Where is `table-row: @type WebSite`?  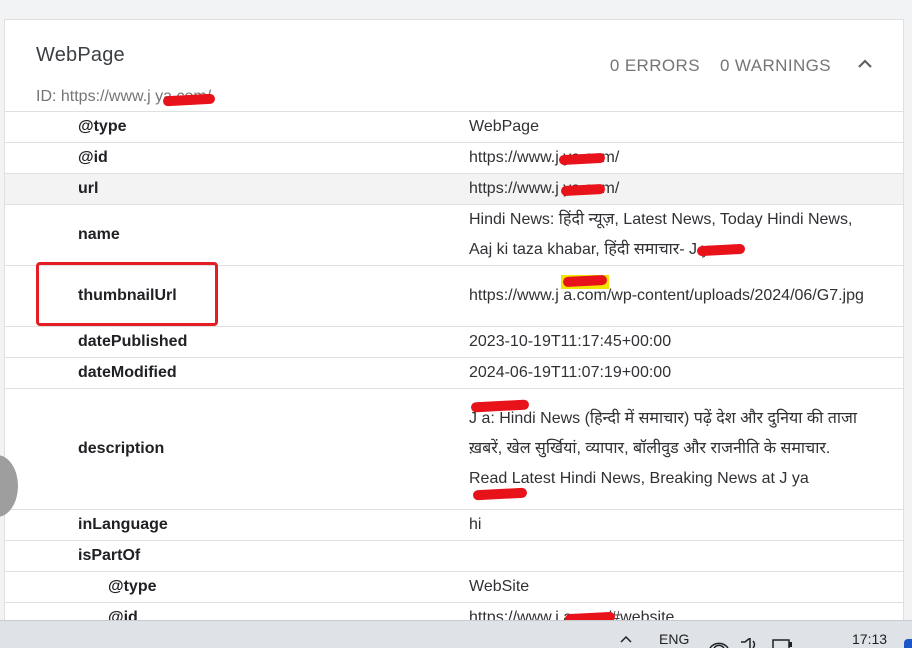
table-row: @type WebSite is located at coordinates (454, 586).